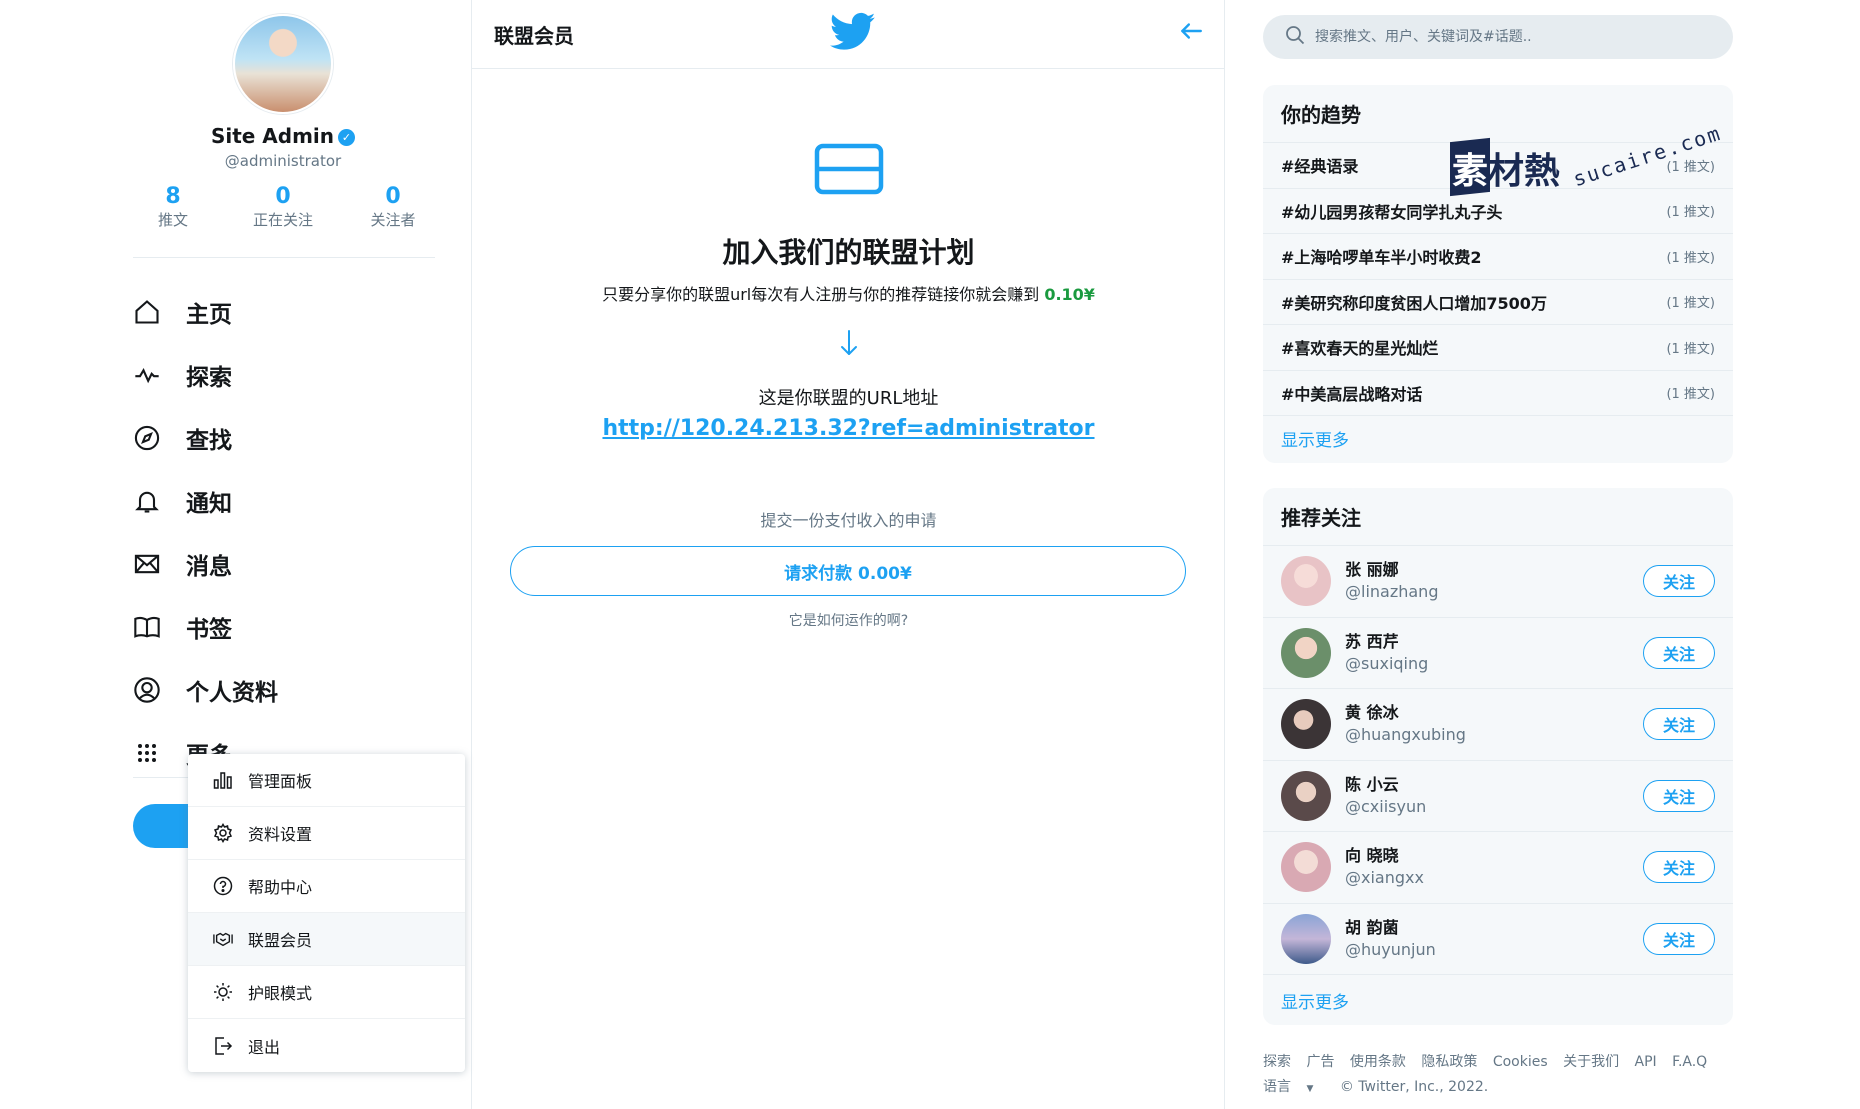 Image resolution: width=1860 pixels, height=1109 pixels. I want to click on user-name: 向 晓晓, so click(1494, 856).